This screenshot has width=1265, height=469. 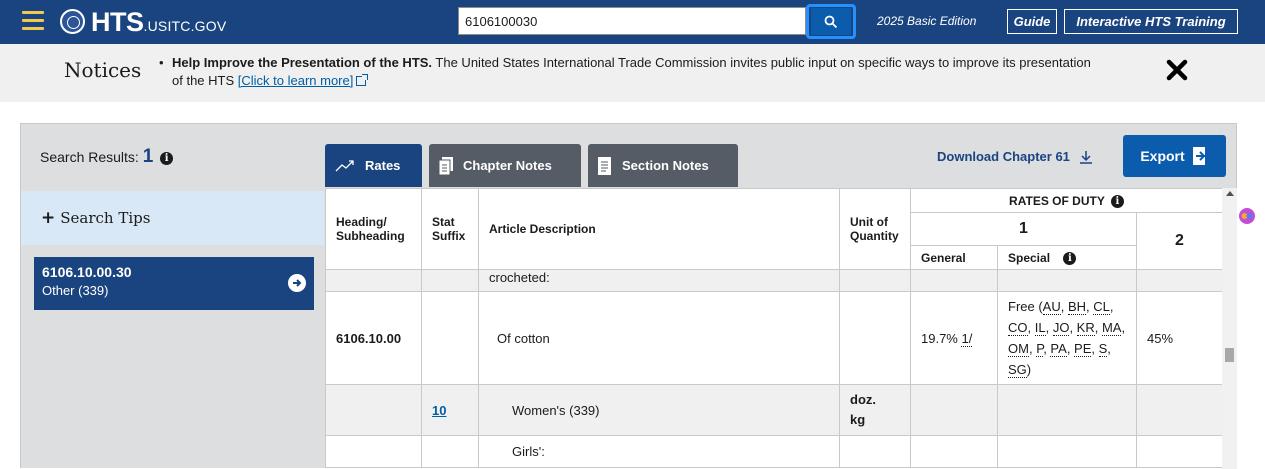 I want to click on col-header-unit: Unit of Quantity, so click(x=875, y=229).